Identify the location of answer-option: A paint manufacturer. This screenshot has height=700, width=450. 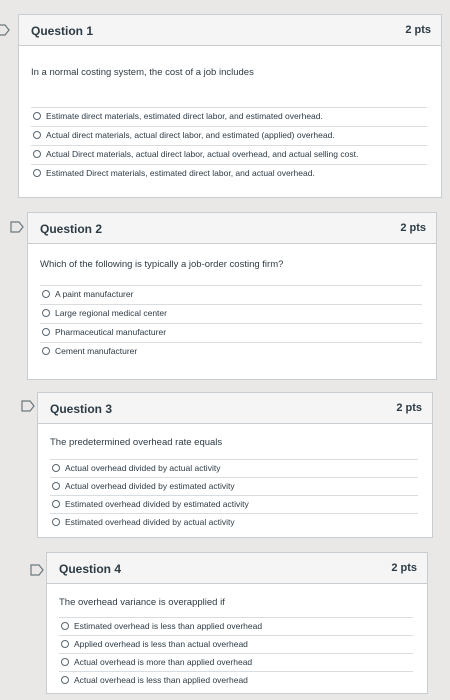
(231, 294).